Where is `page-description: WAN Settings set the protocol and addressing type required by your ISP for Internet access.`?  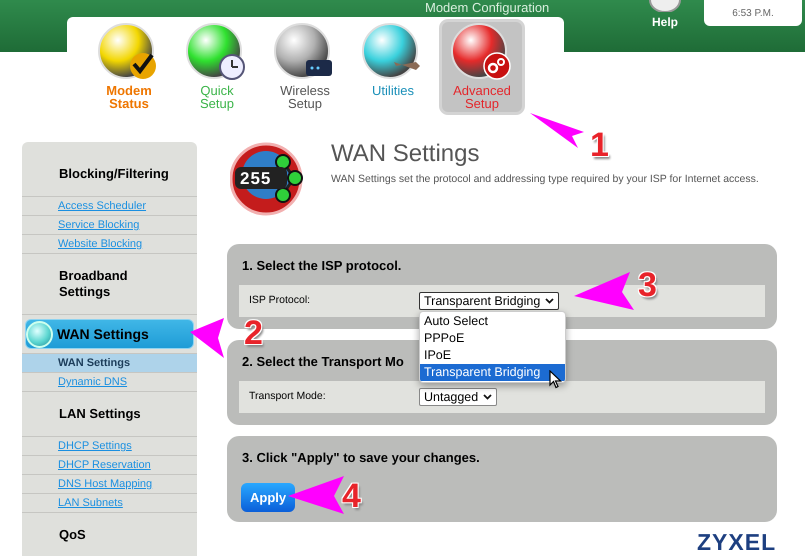
page-description: WAN Settings set the protocol and addressing type required by your ISP for Internet access. is located at coordinates (545, 179).